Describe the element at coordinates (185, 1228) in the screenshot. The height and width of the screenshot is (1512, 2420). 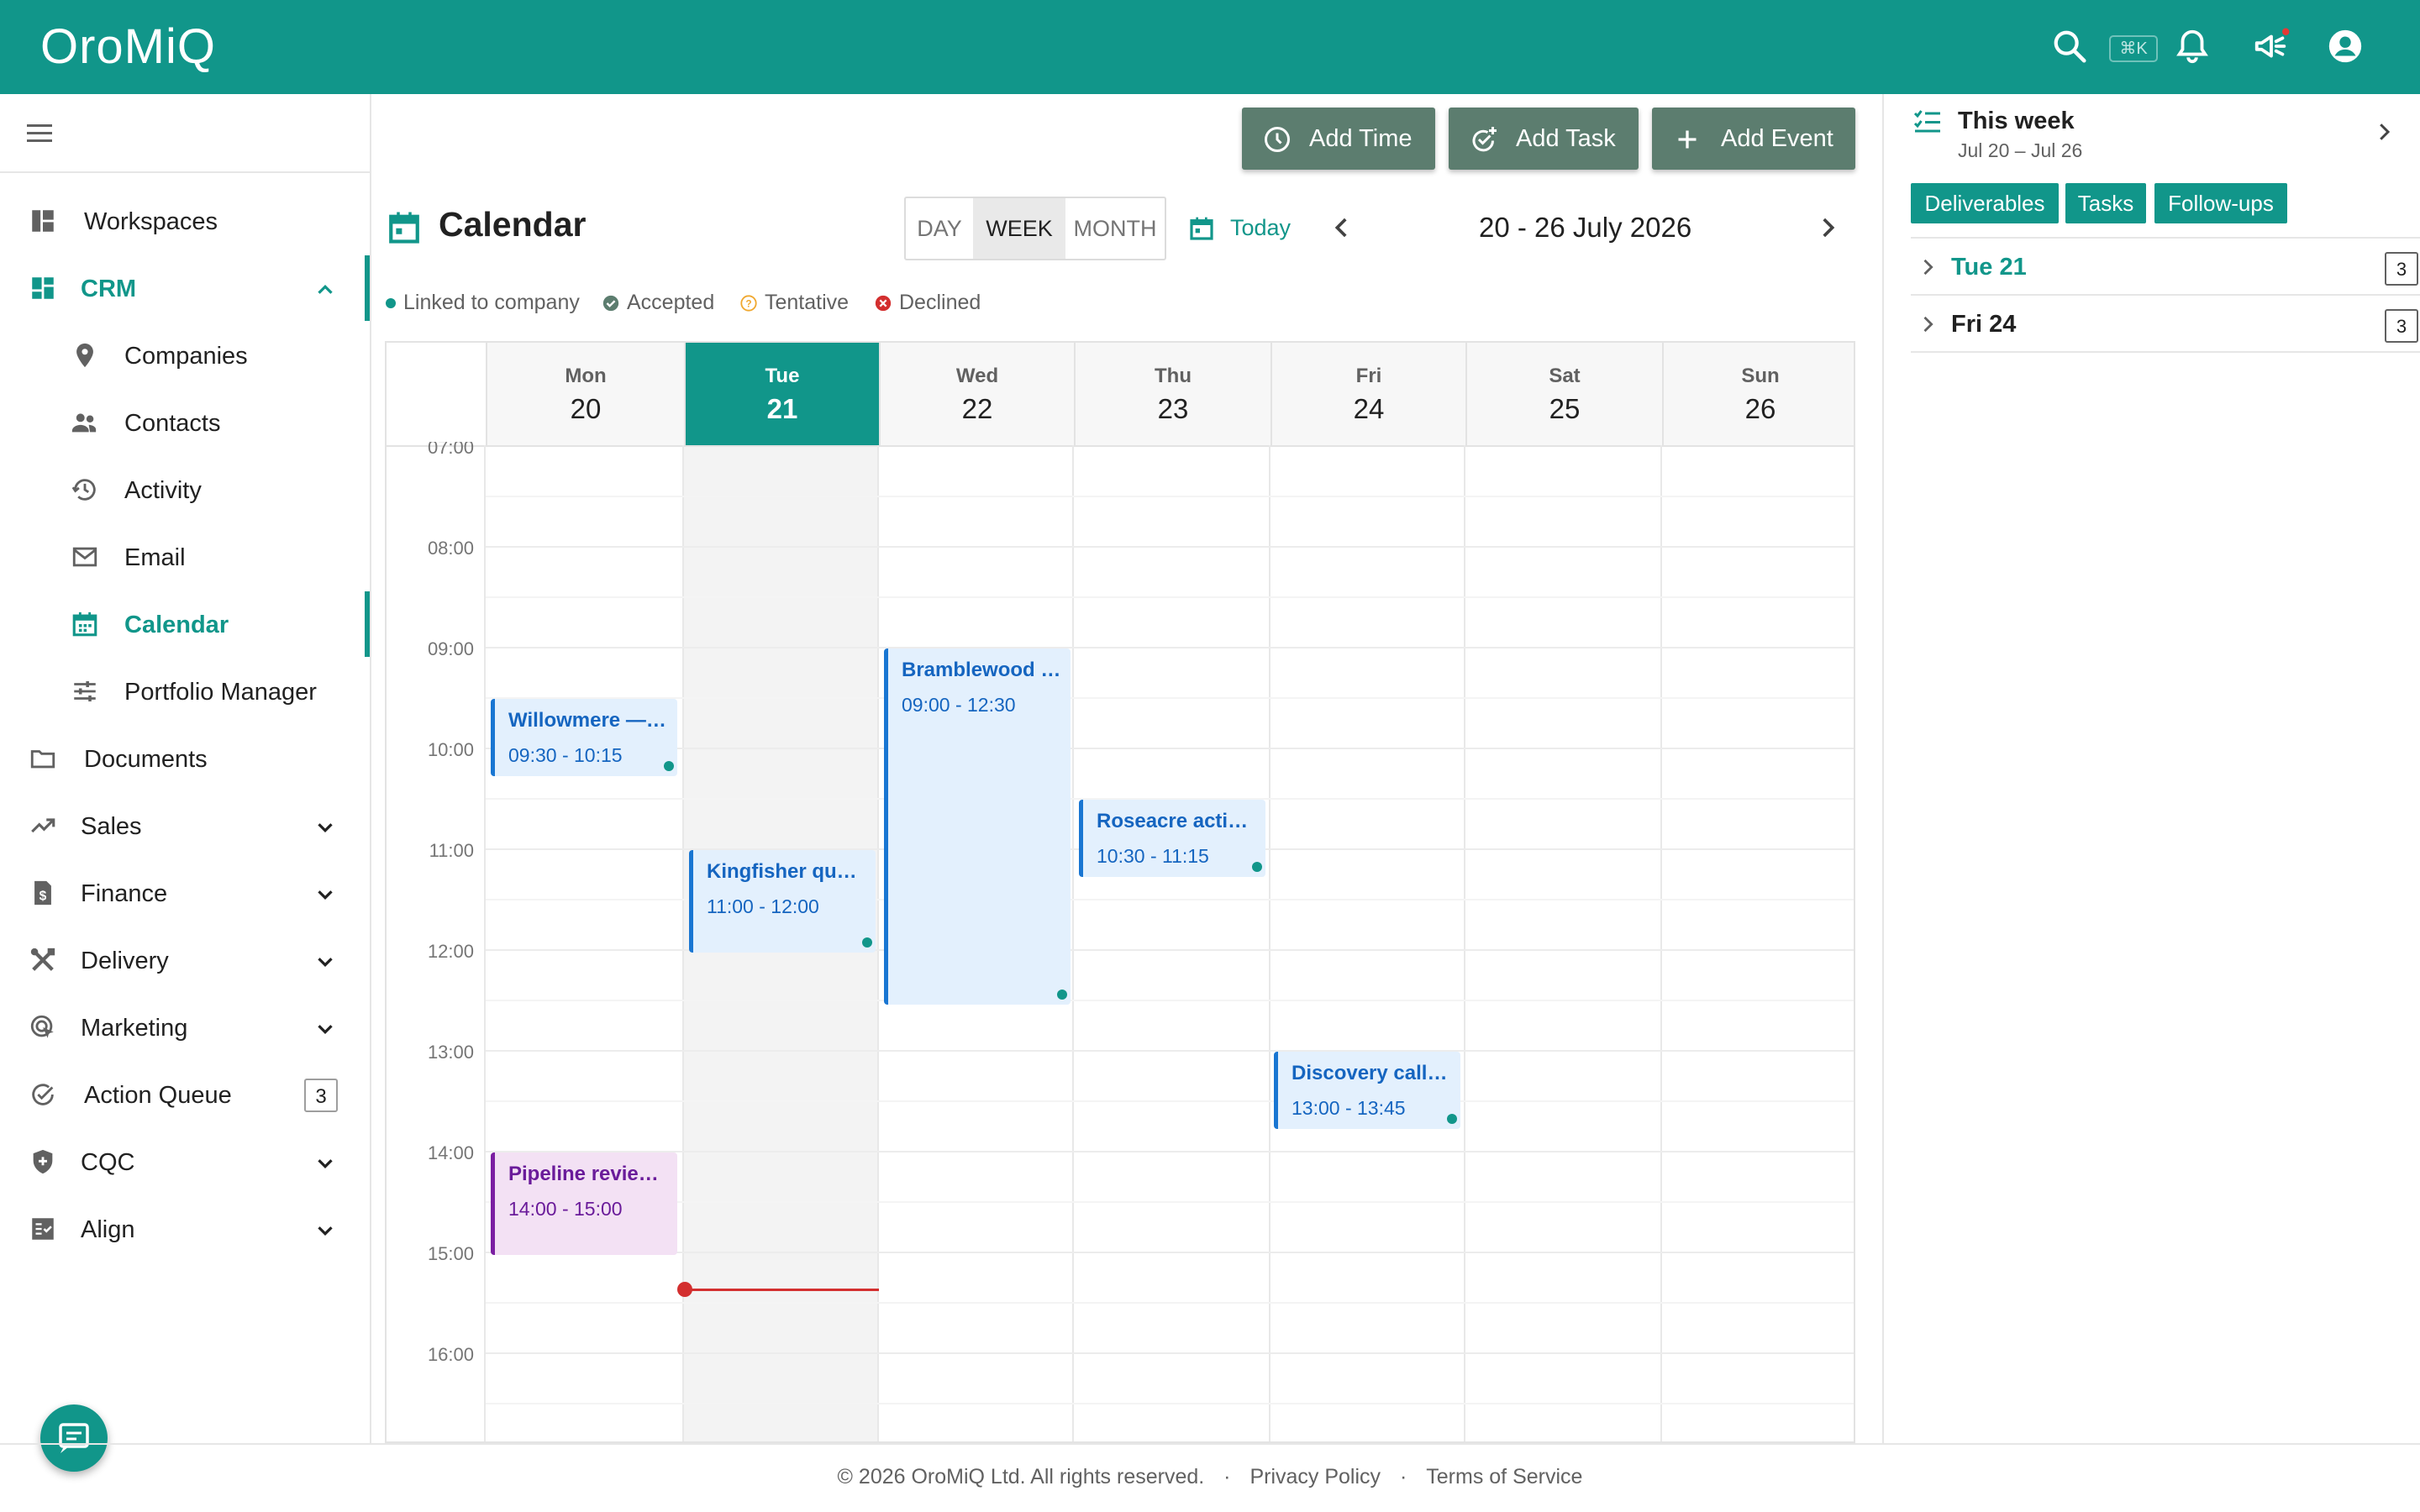
I see `sidebar-item-align: Align` at that location.